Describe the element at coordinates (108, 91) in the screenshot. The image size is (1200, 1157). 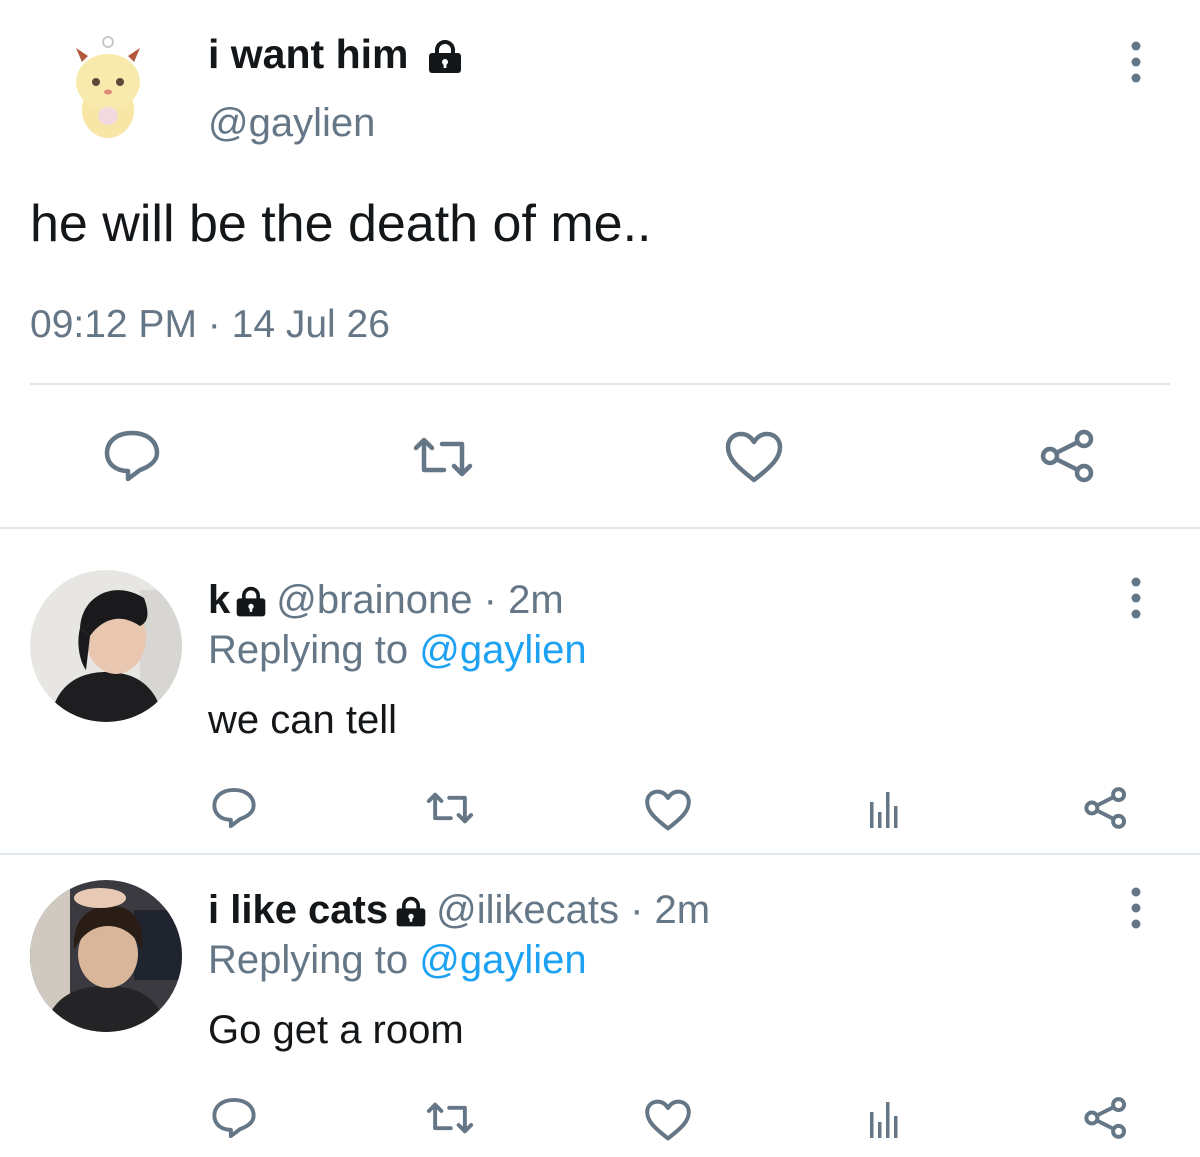
I see `main-avatar` at that location.